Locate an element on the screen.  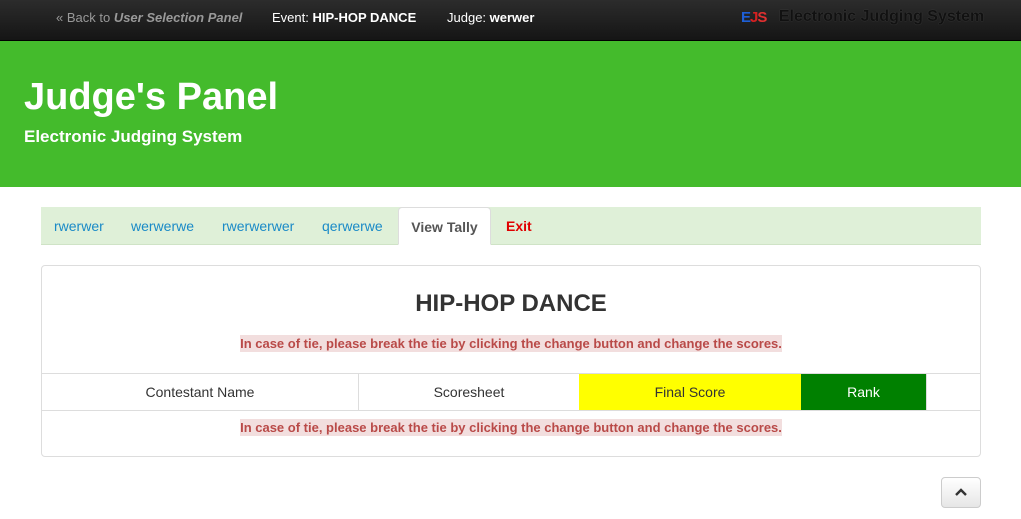
col-scoresheet: Scoresheet is located at coordinates (469, 392).